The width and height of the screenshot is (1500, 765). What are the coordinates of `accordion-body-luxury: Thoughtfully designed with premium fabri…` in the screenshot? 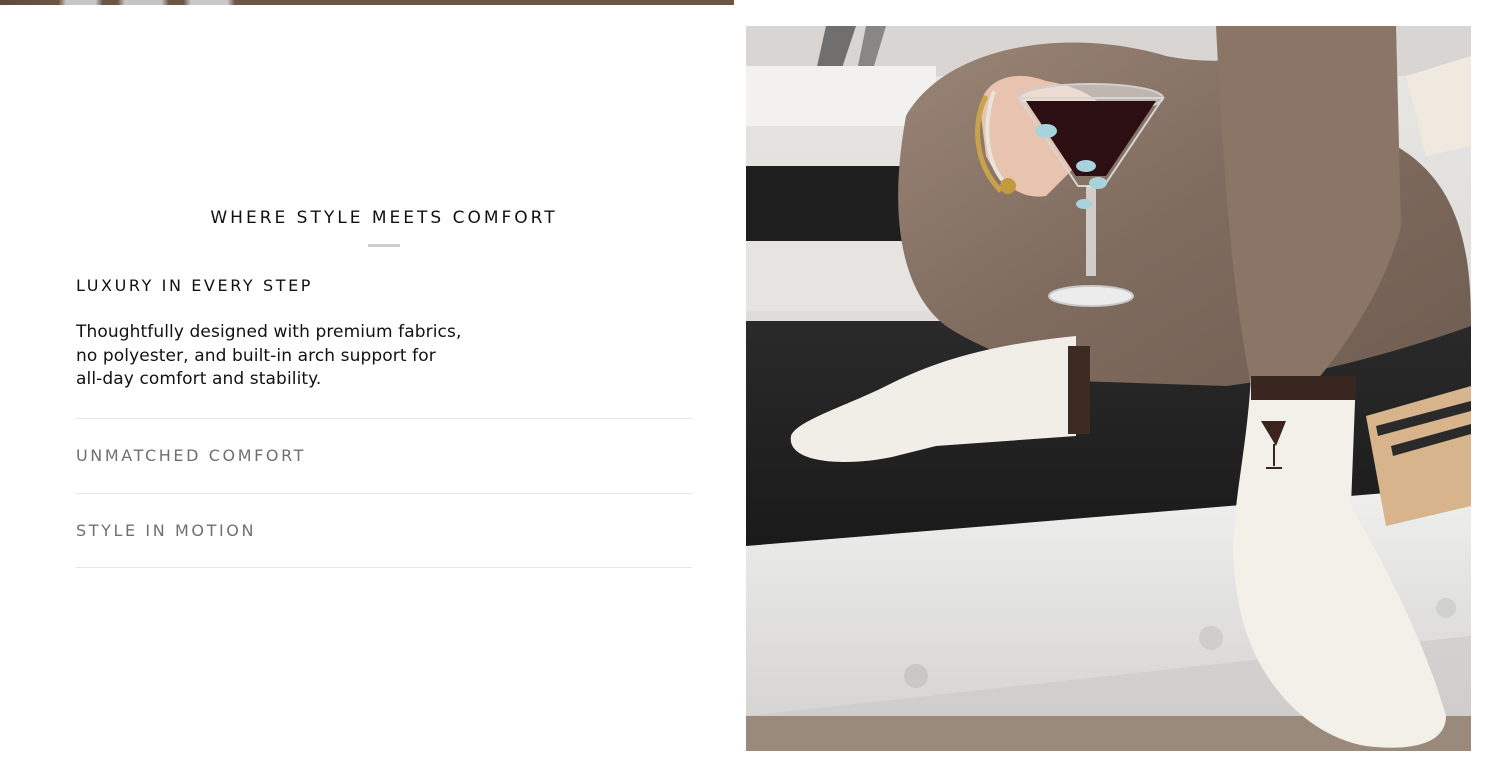 It's located at (269, 355).